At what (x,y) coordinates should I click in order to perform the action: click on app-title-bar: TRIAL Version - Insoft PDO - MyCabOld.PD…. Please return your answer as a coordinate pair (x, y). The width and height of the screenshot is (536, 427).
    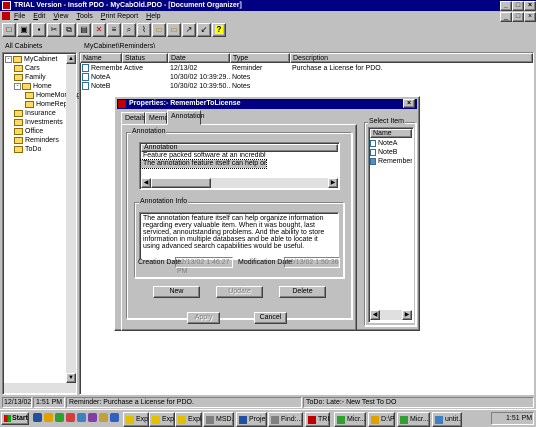
    Looking at the image, I should click on (268, 5).